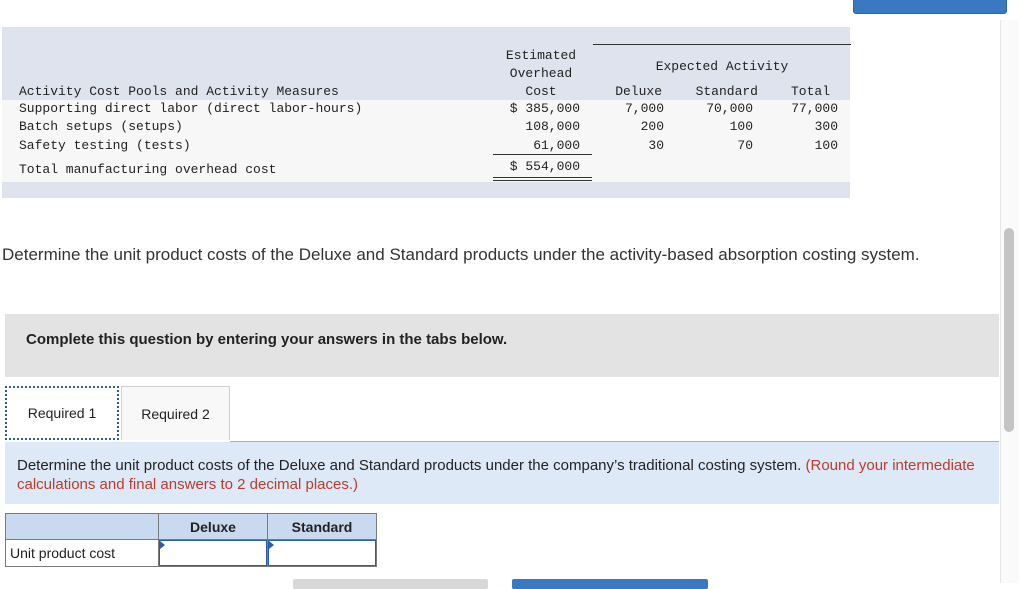  Describe the element at coordinates (1009, 330) in the screenshot. I see `scrollbar-thumb` at that location.